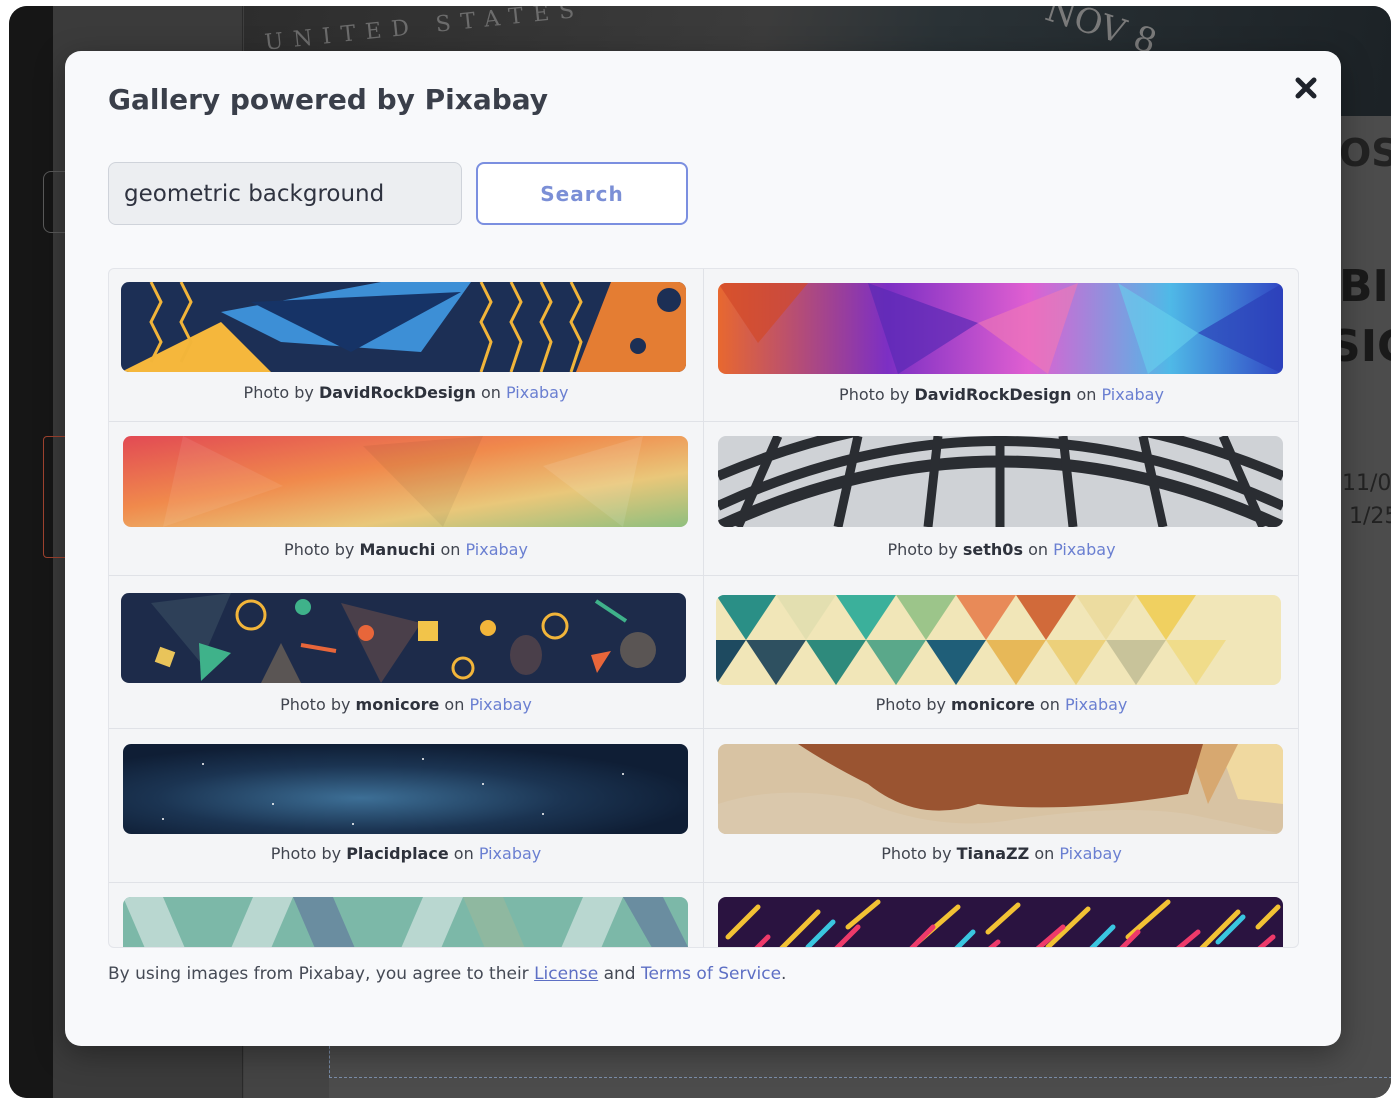  Describe the element at coordinates (1000, 481) in the screenshot. I see `steel-roof-image` at that location.